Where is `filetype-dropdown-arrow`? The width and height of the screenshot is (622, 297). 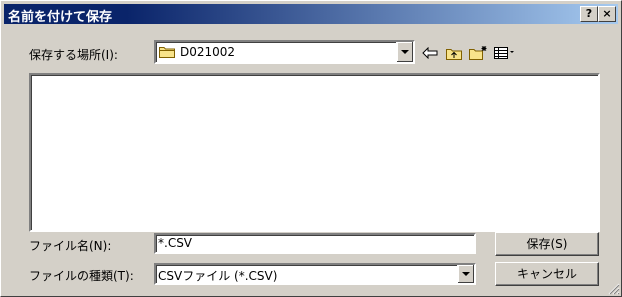
filetype-dropdown-arrow is located at coordinates (465, 274).